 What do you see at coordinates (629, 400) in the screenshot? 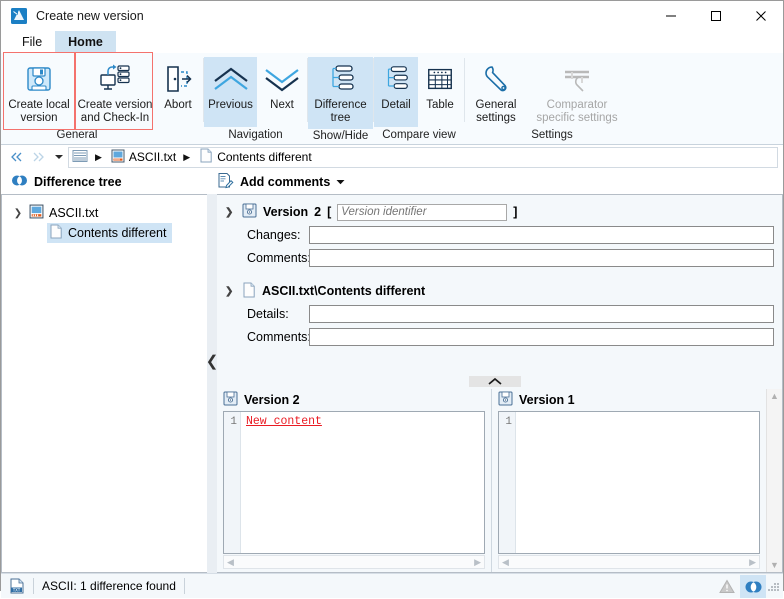
I see `compare-pane-header-version-1: Version 1` at bounding box center [629, 400].